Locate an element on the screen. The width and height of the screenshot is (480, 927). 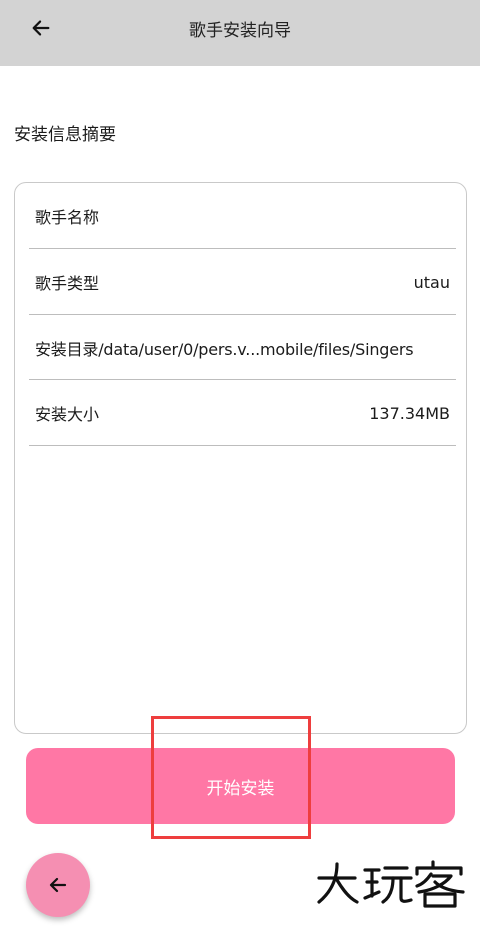
page-title: 歌手安装向导 is located at coordinates (240, 31).